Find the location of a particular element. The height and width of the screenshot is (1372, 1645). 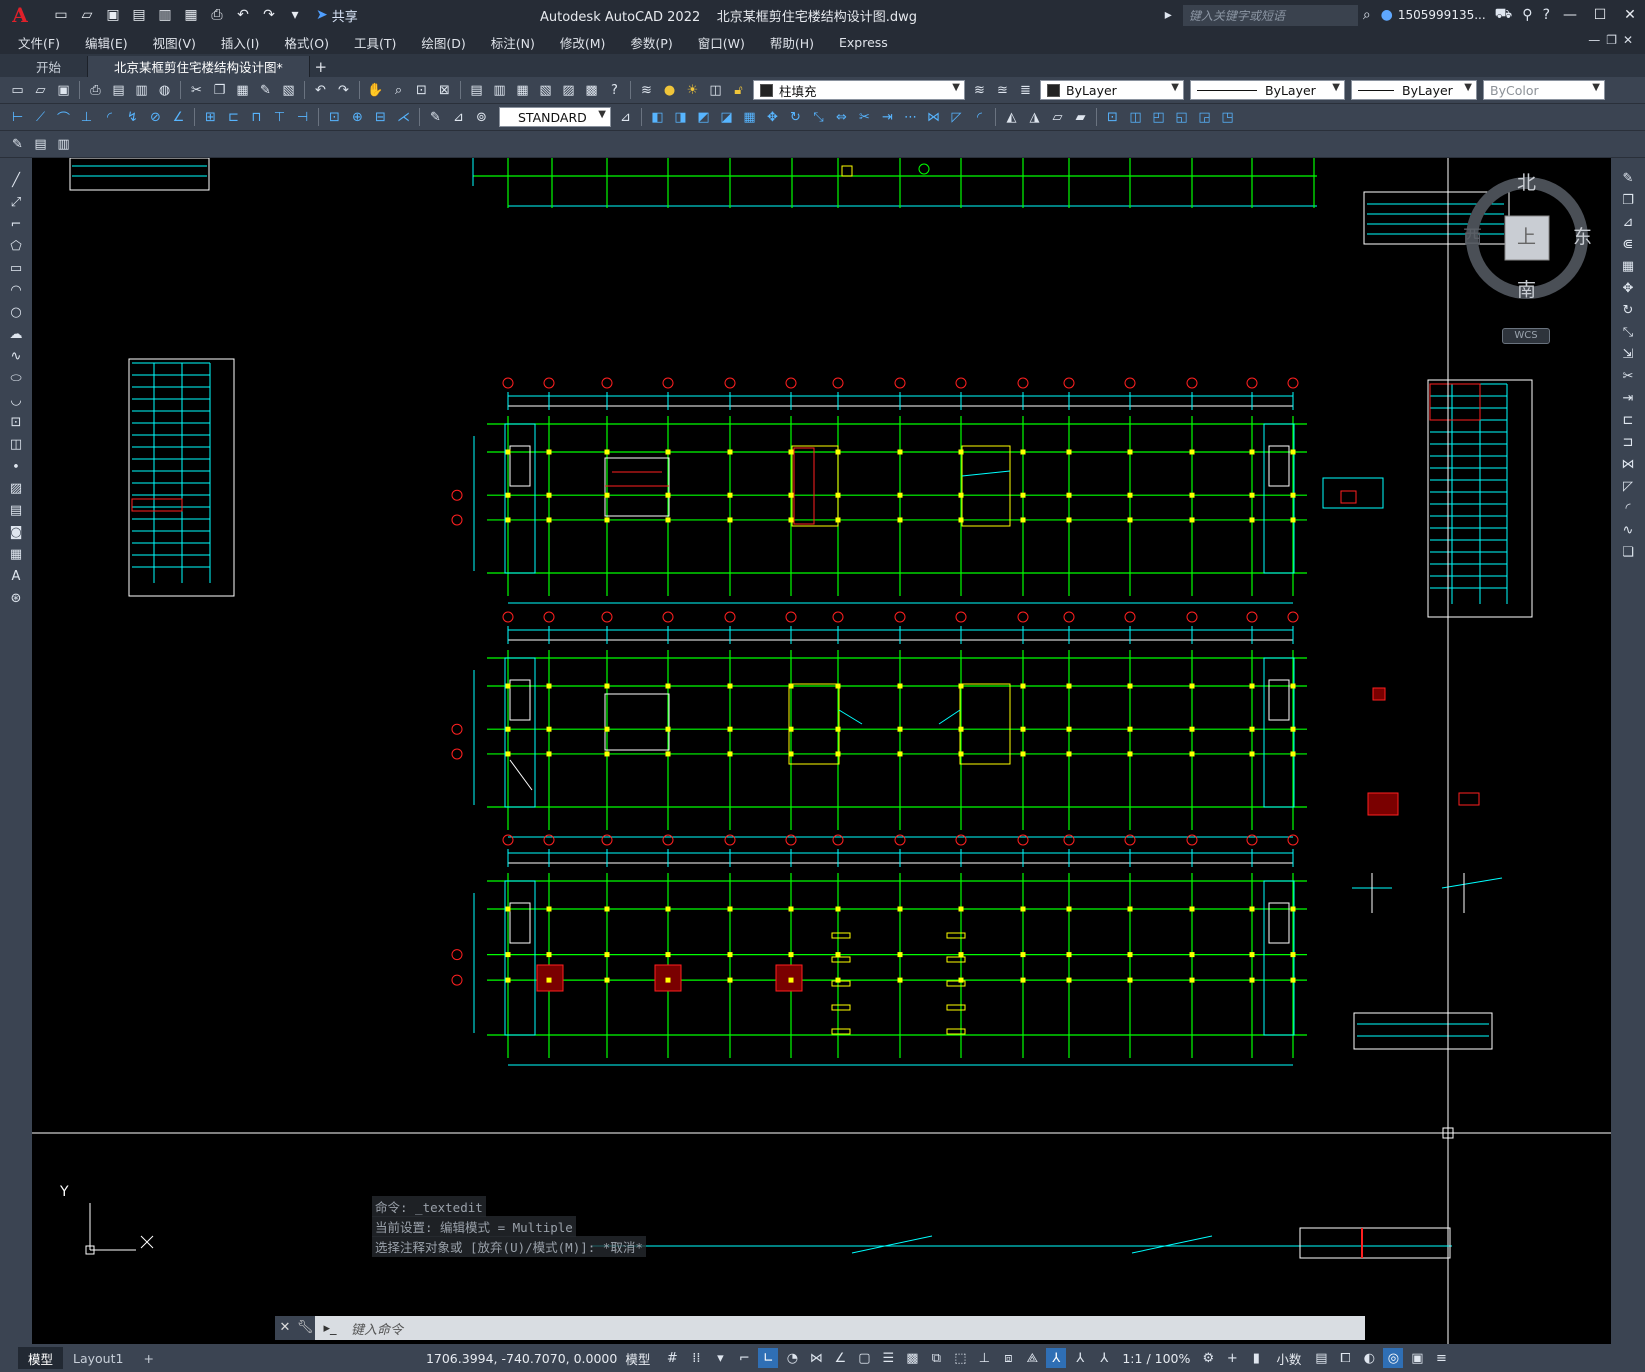

layer-on-icon: ● is located at coordinates (669, 90).